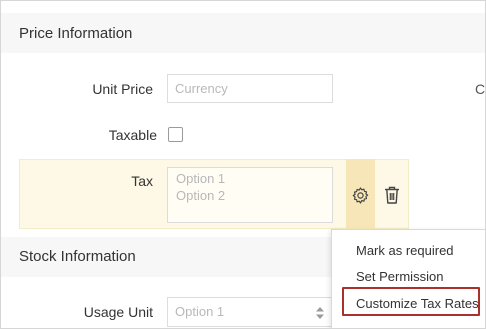 Image resolution: width=486 pixels, height=329 pixels. Describe the element at coordinates (250, 195) in the screenshot. I see `tax-multiselect: Option 1 Option 2` at that location.